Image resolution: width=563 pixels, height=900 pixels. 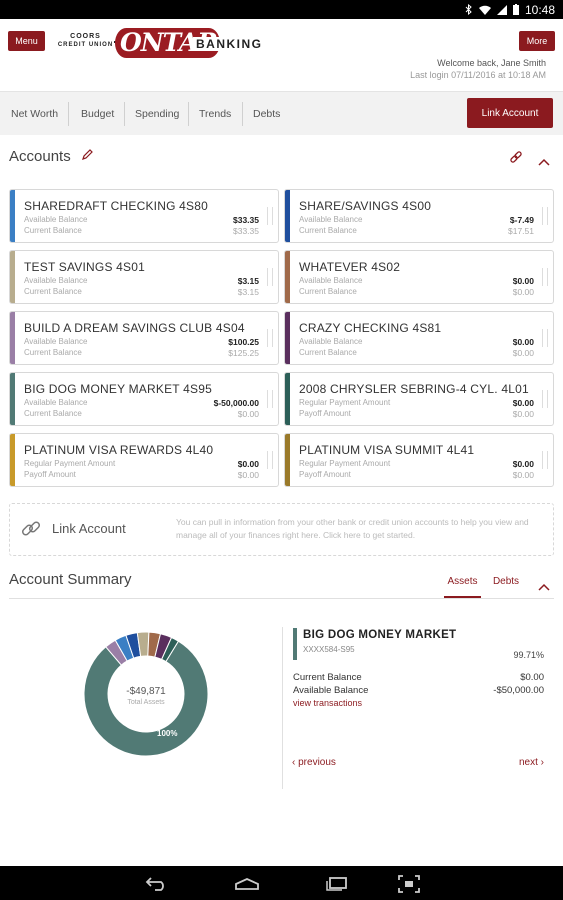 What do you see at coordinates (327, 703) in the screenshot?
I see `view-transactions-link: view transactions` at bounding box center [327, 703].